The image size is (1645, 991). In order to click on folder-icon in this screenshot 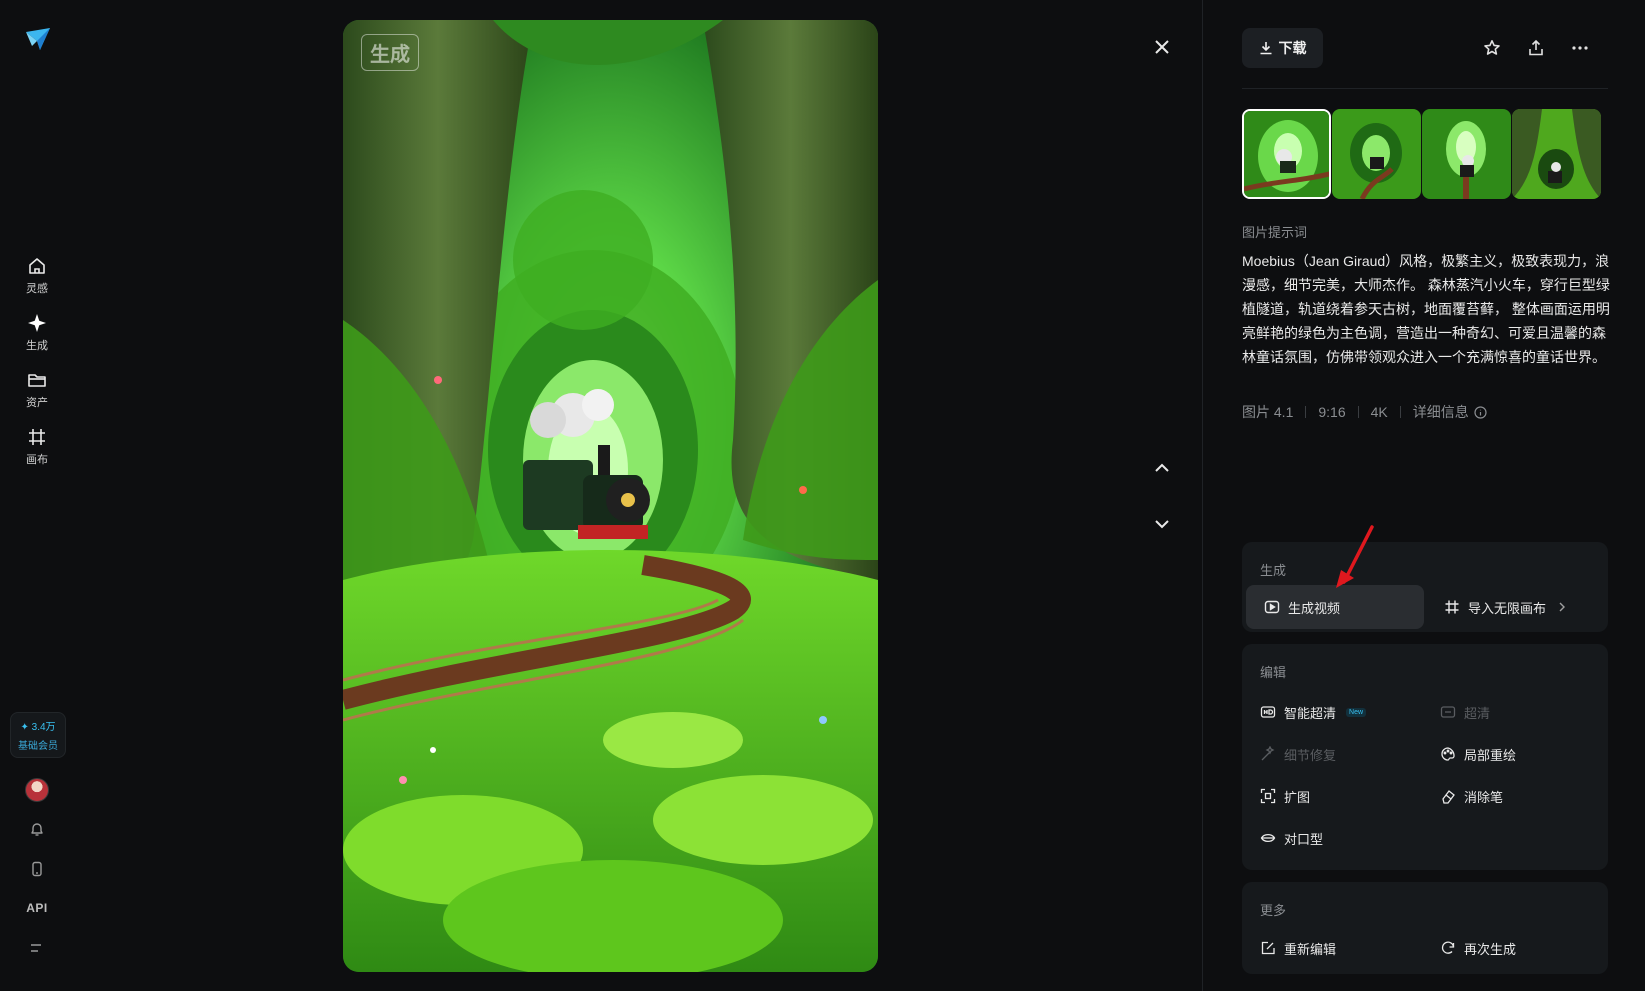, I will do `click(37, 380)`.